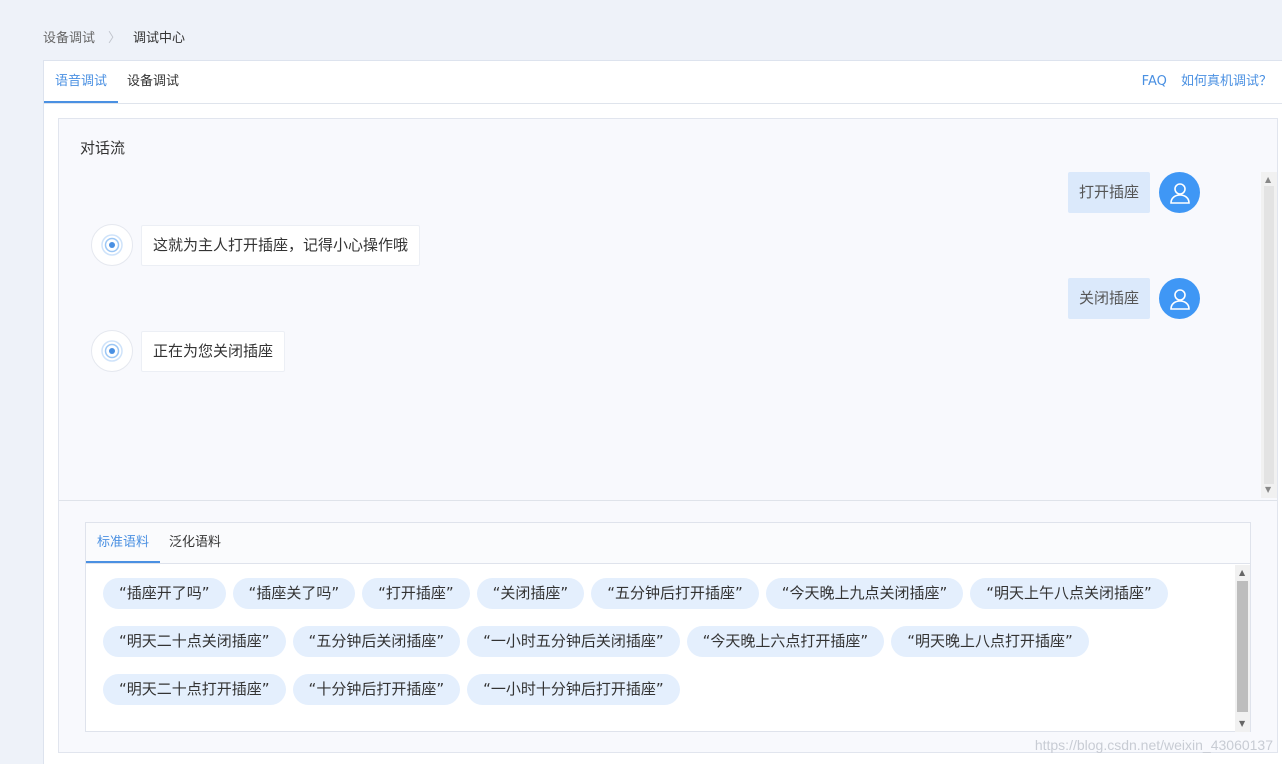 Image resolution: width=1282 pixels, height=764 pixels. I want to click on user-bubble: 打开插座, so click(1108, 192).